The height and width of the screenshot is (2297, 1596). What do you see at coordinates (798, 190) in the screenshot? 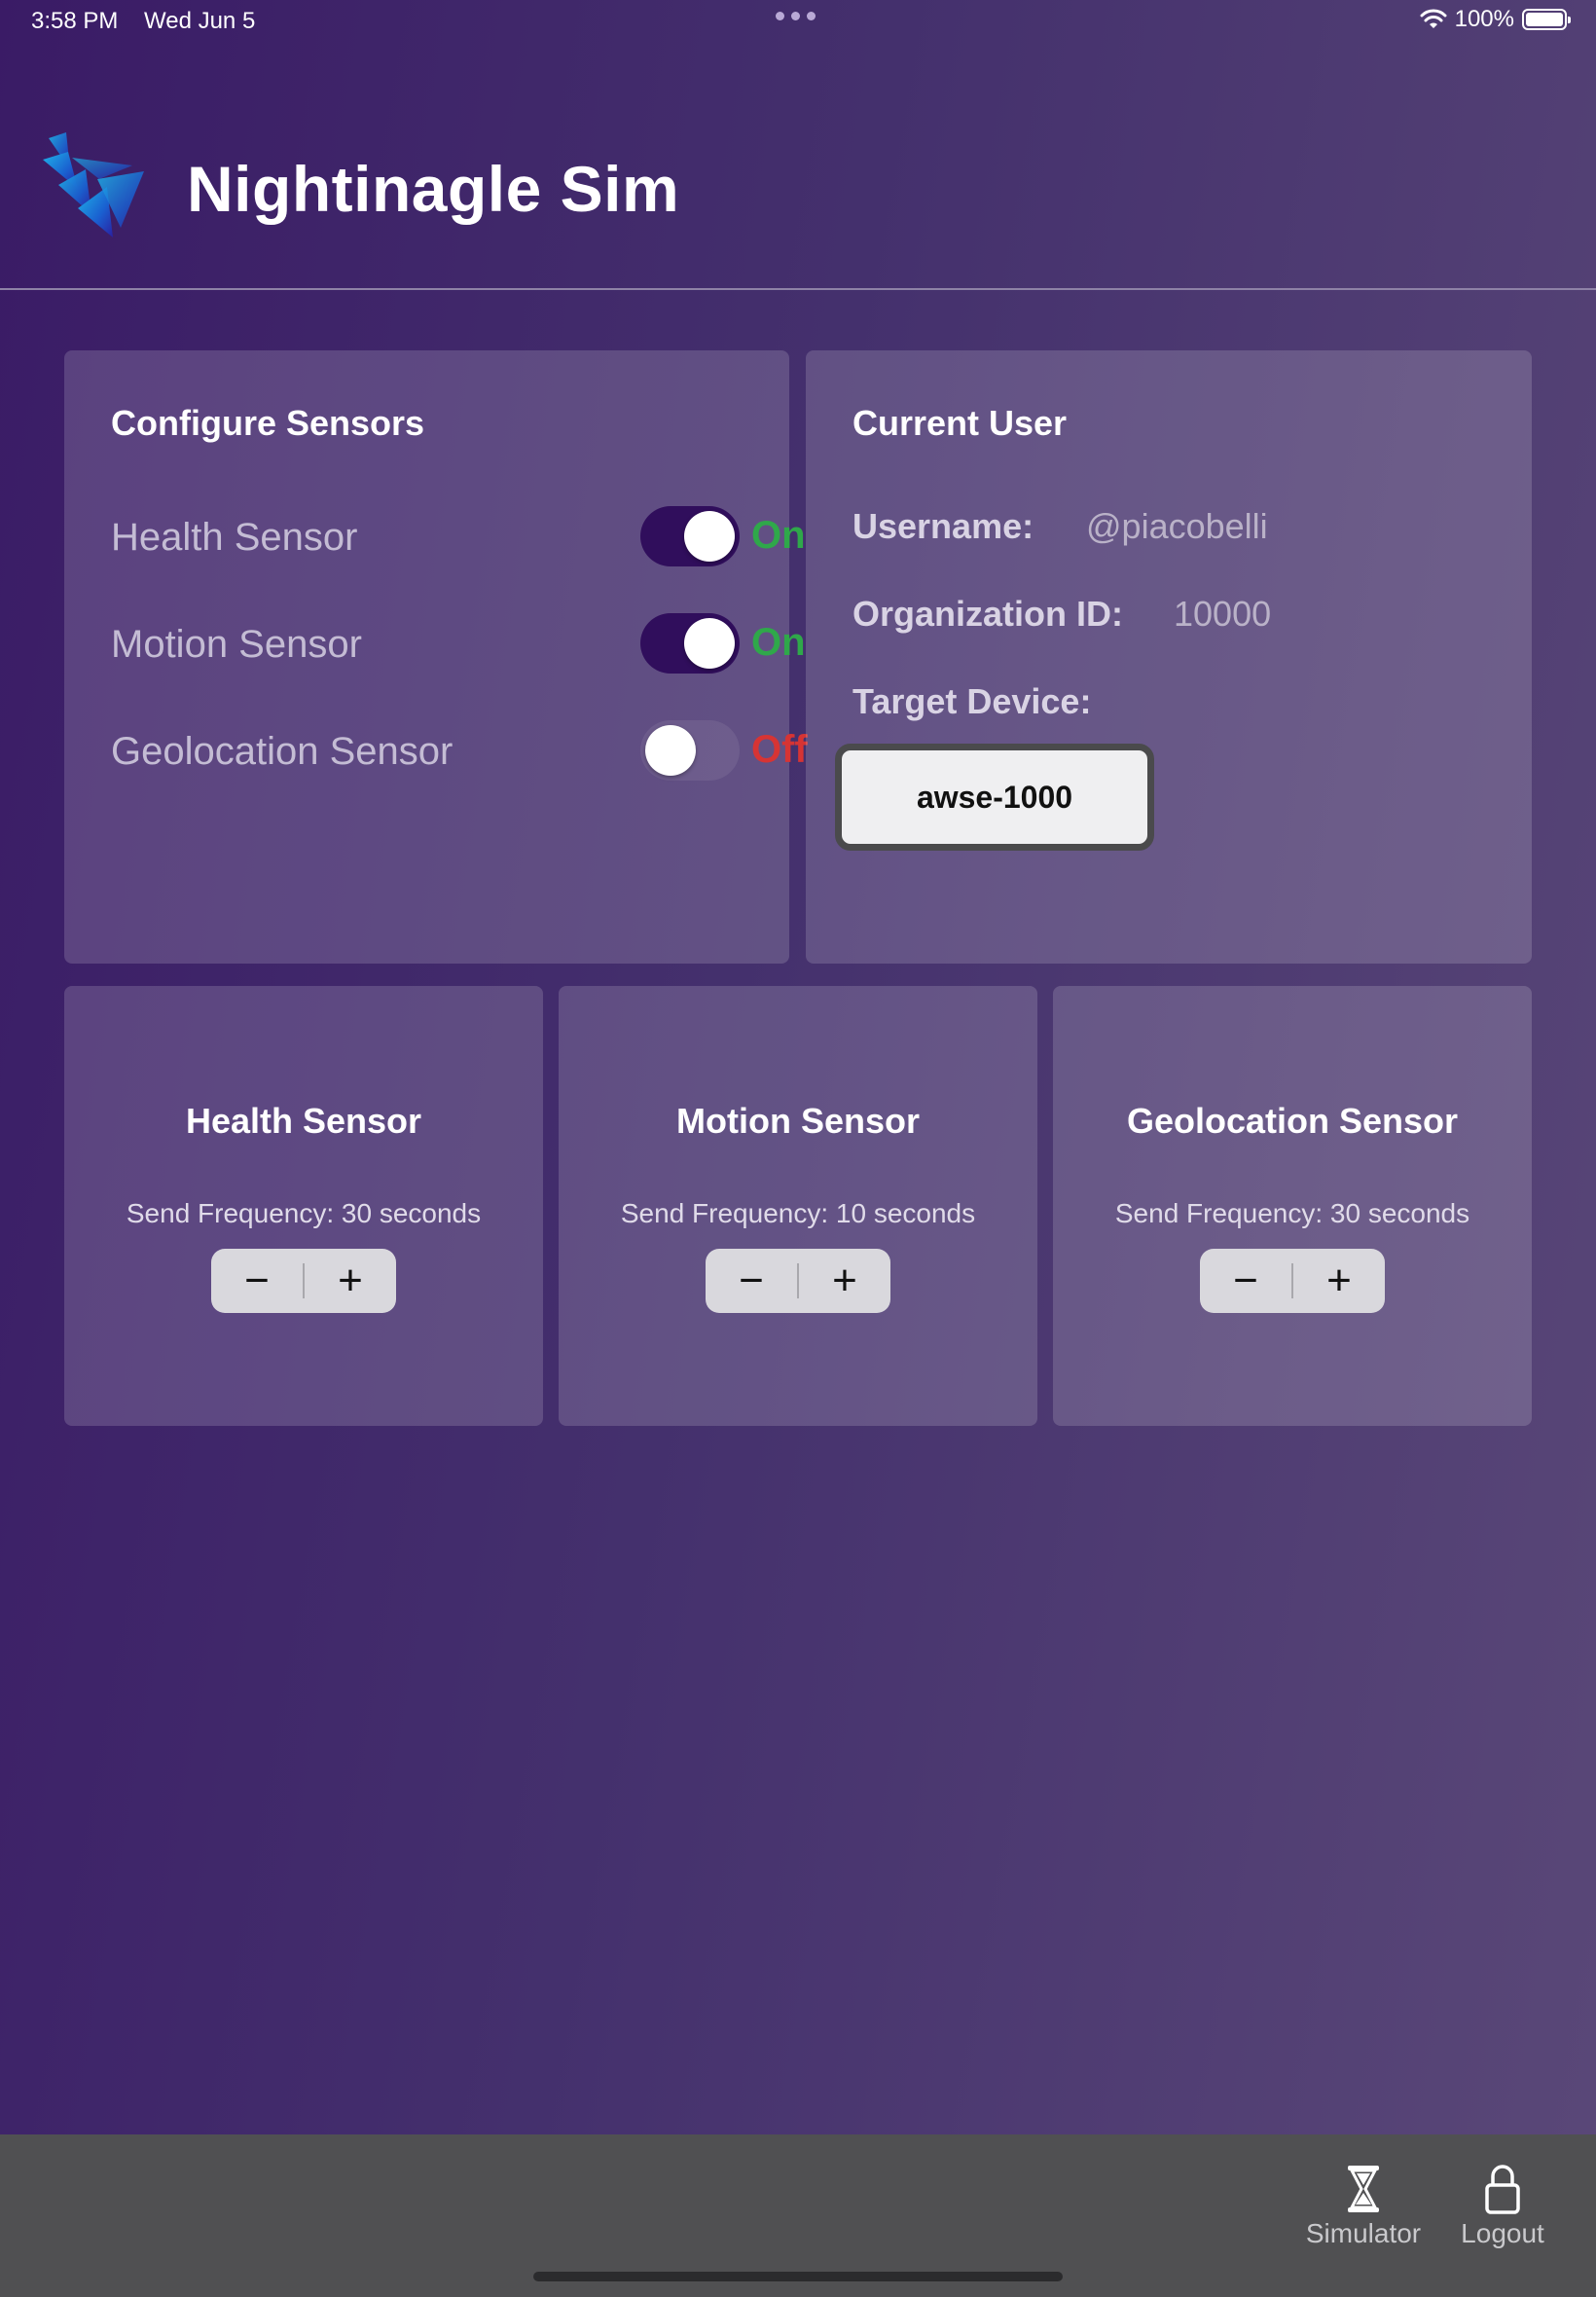
I see `app-header: Nightinagle Sim` at bounding box center [798, 190].